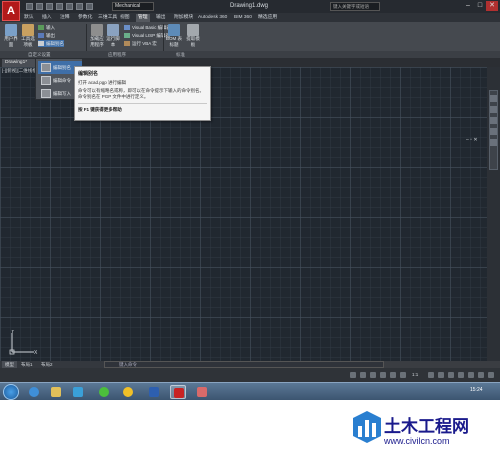 The height and width of the screenshot is (473, 500). Describe the element at coordinates (128, 392) in the screenshot. I see `taskbar-qq` at that location.